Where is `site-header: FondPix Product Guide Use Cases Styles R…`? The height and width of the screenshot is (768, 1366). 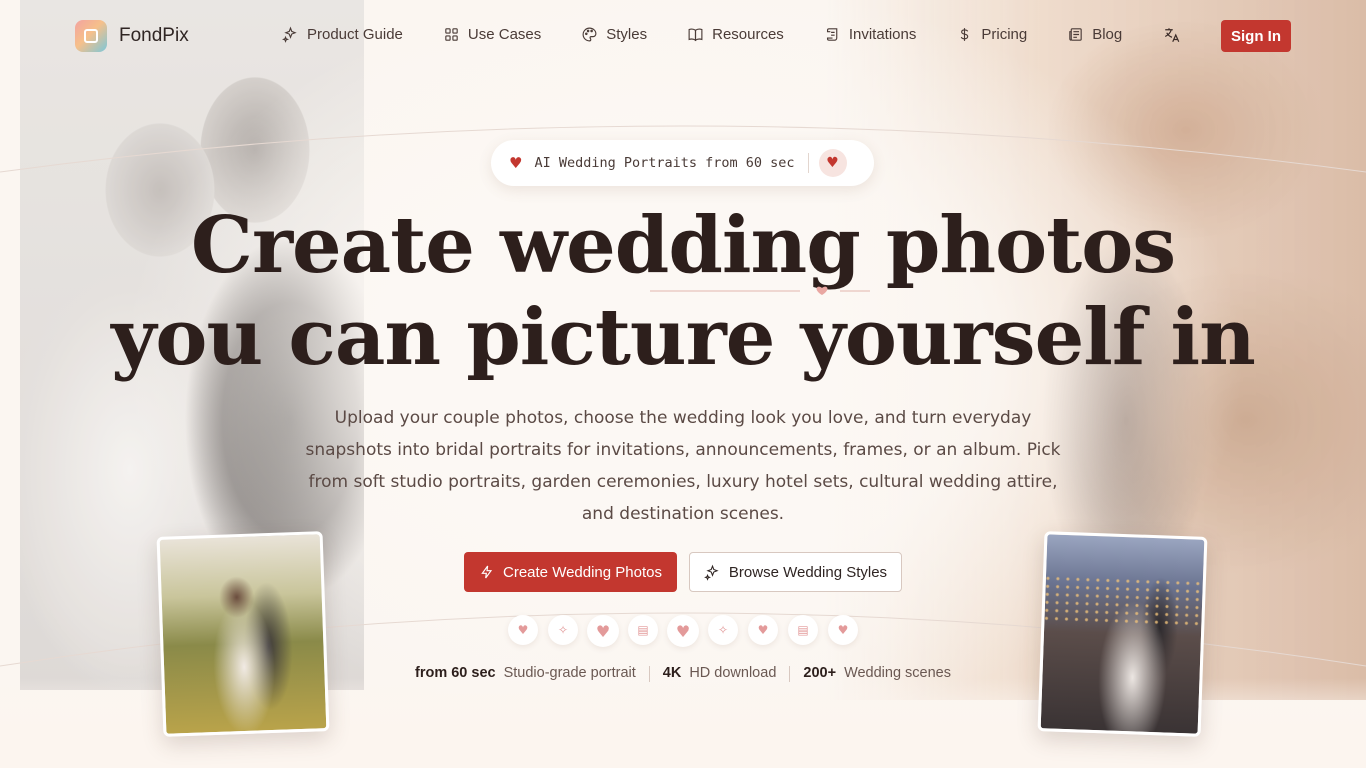 site-header: FondPix Product Guide Use Cases Styles R… is located at coordinates (683, 36).